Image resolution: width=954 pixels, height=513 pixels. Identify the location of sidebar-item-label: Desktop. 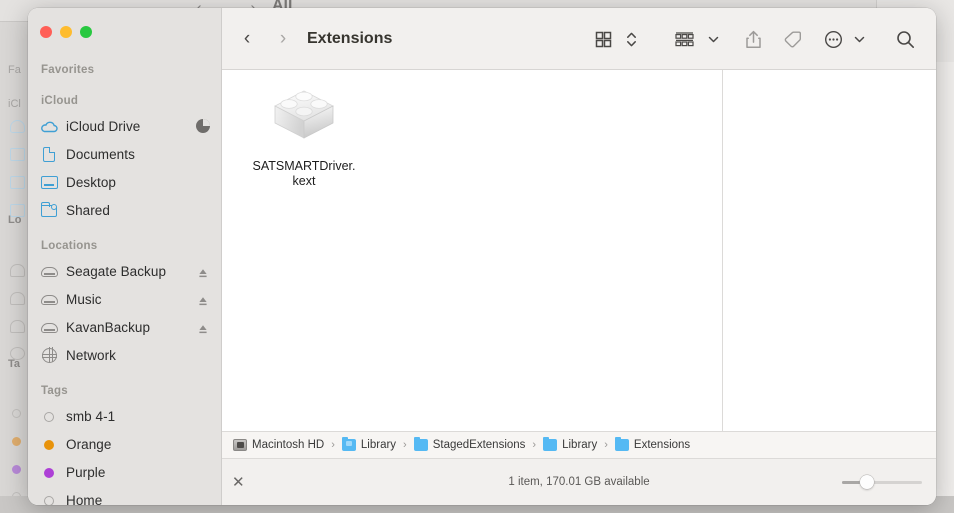
(91, 182).